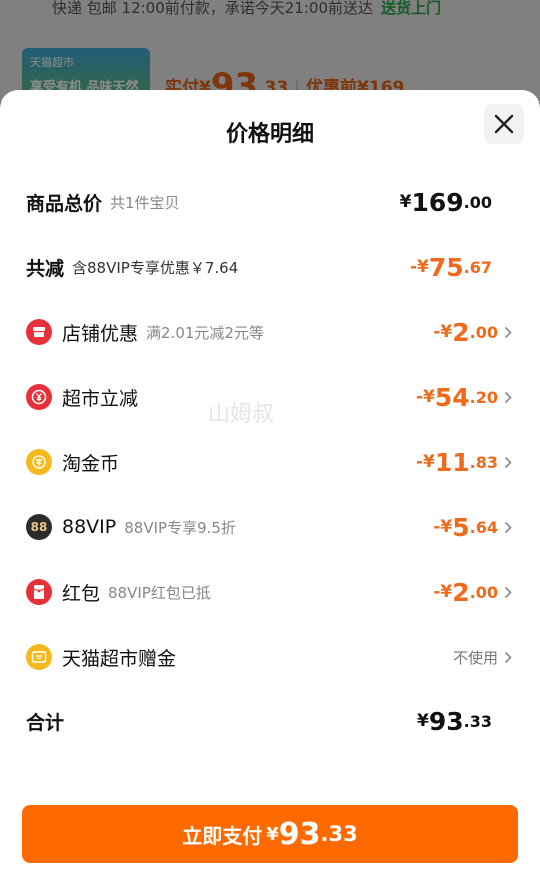 This screenshot has height=885, width=540. Describe the element at coordinates (100, 398) in the screenshot. I see `row-label: 超市立减` at that location.